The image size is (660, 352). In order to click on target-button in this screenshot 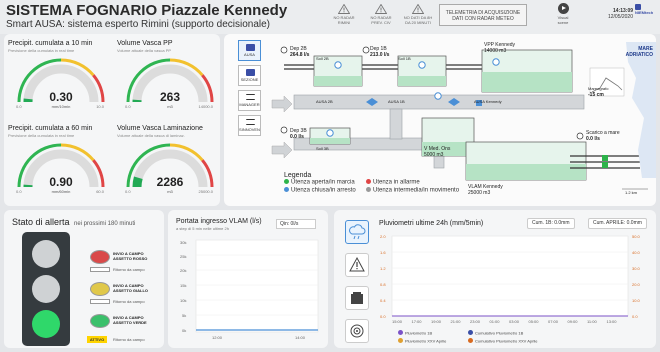, I will do `click(357, 331)`.